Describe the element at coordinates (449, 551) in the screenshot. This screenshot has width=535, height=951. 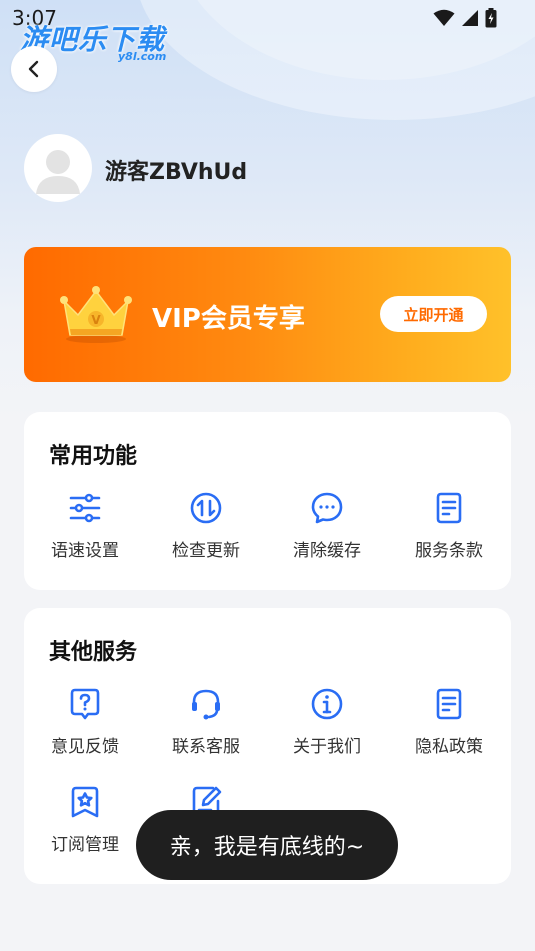
I see `menu-item-label: 服务条款` at that location.